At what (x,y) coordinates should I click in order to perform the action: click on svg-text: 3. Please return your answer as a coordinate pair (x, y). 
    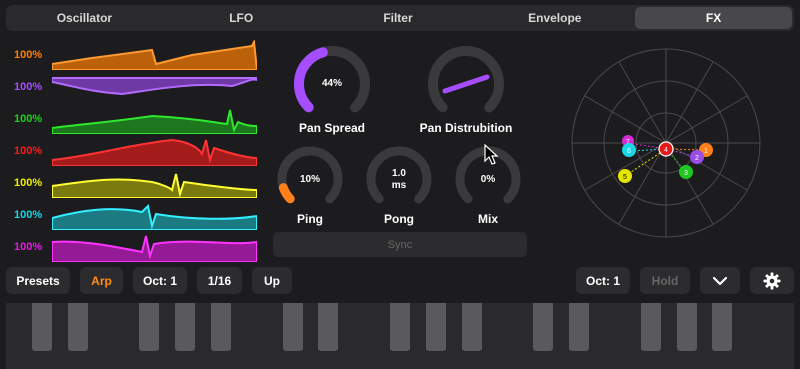
    Looking at the image, I should click on (686, 173).